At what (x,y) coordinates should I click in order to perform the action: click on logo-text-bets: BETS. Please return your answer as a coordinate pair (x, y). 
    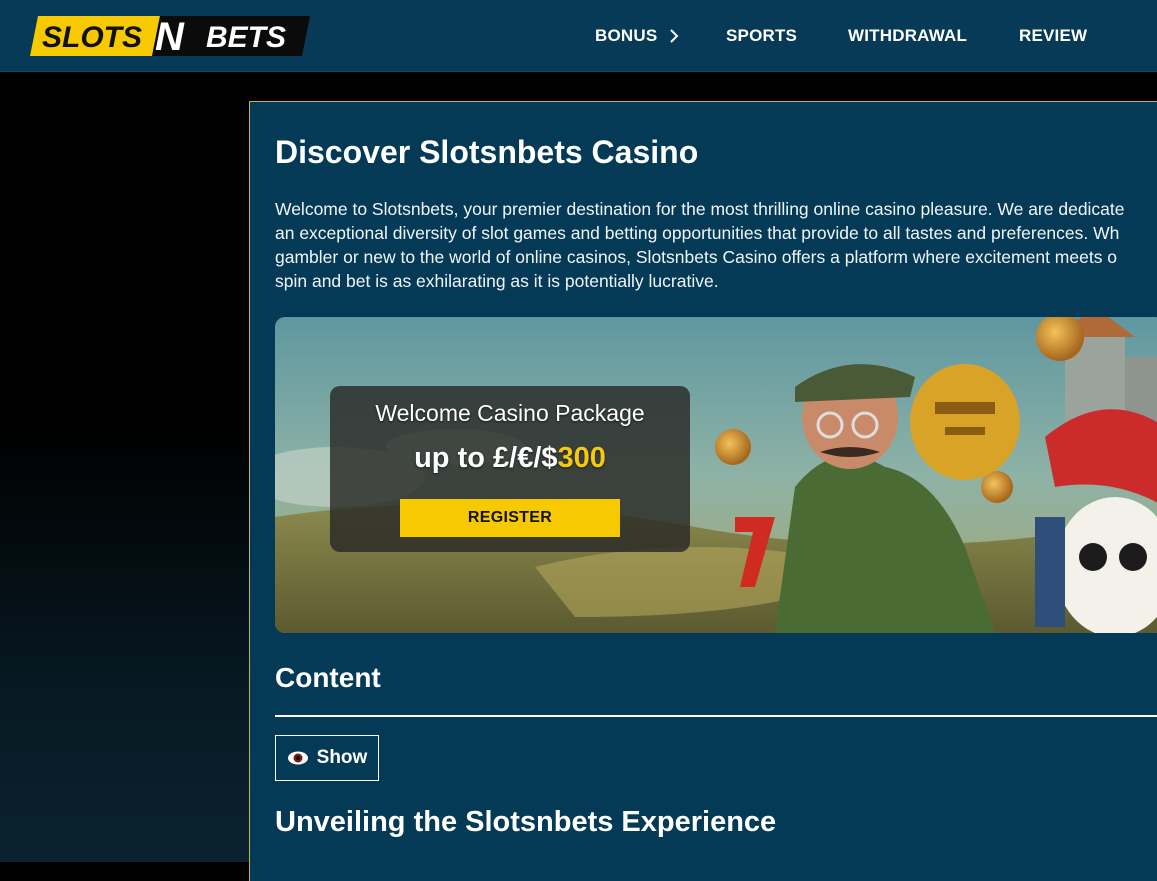
    Looking at the image, I should click on (246, 37).